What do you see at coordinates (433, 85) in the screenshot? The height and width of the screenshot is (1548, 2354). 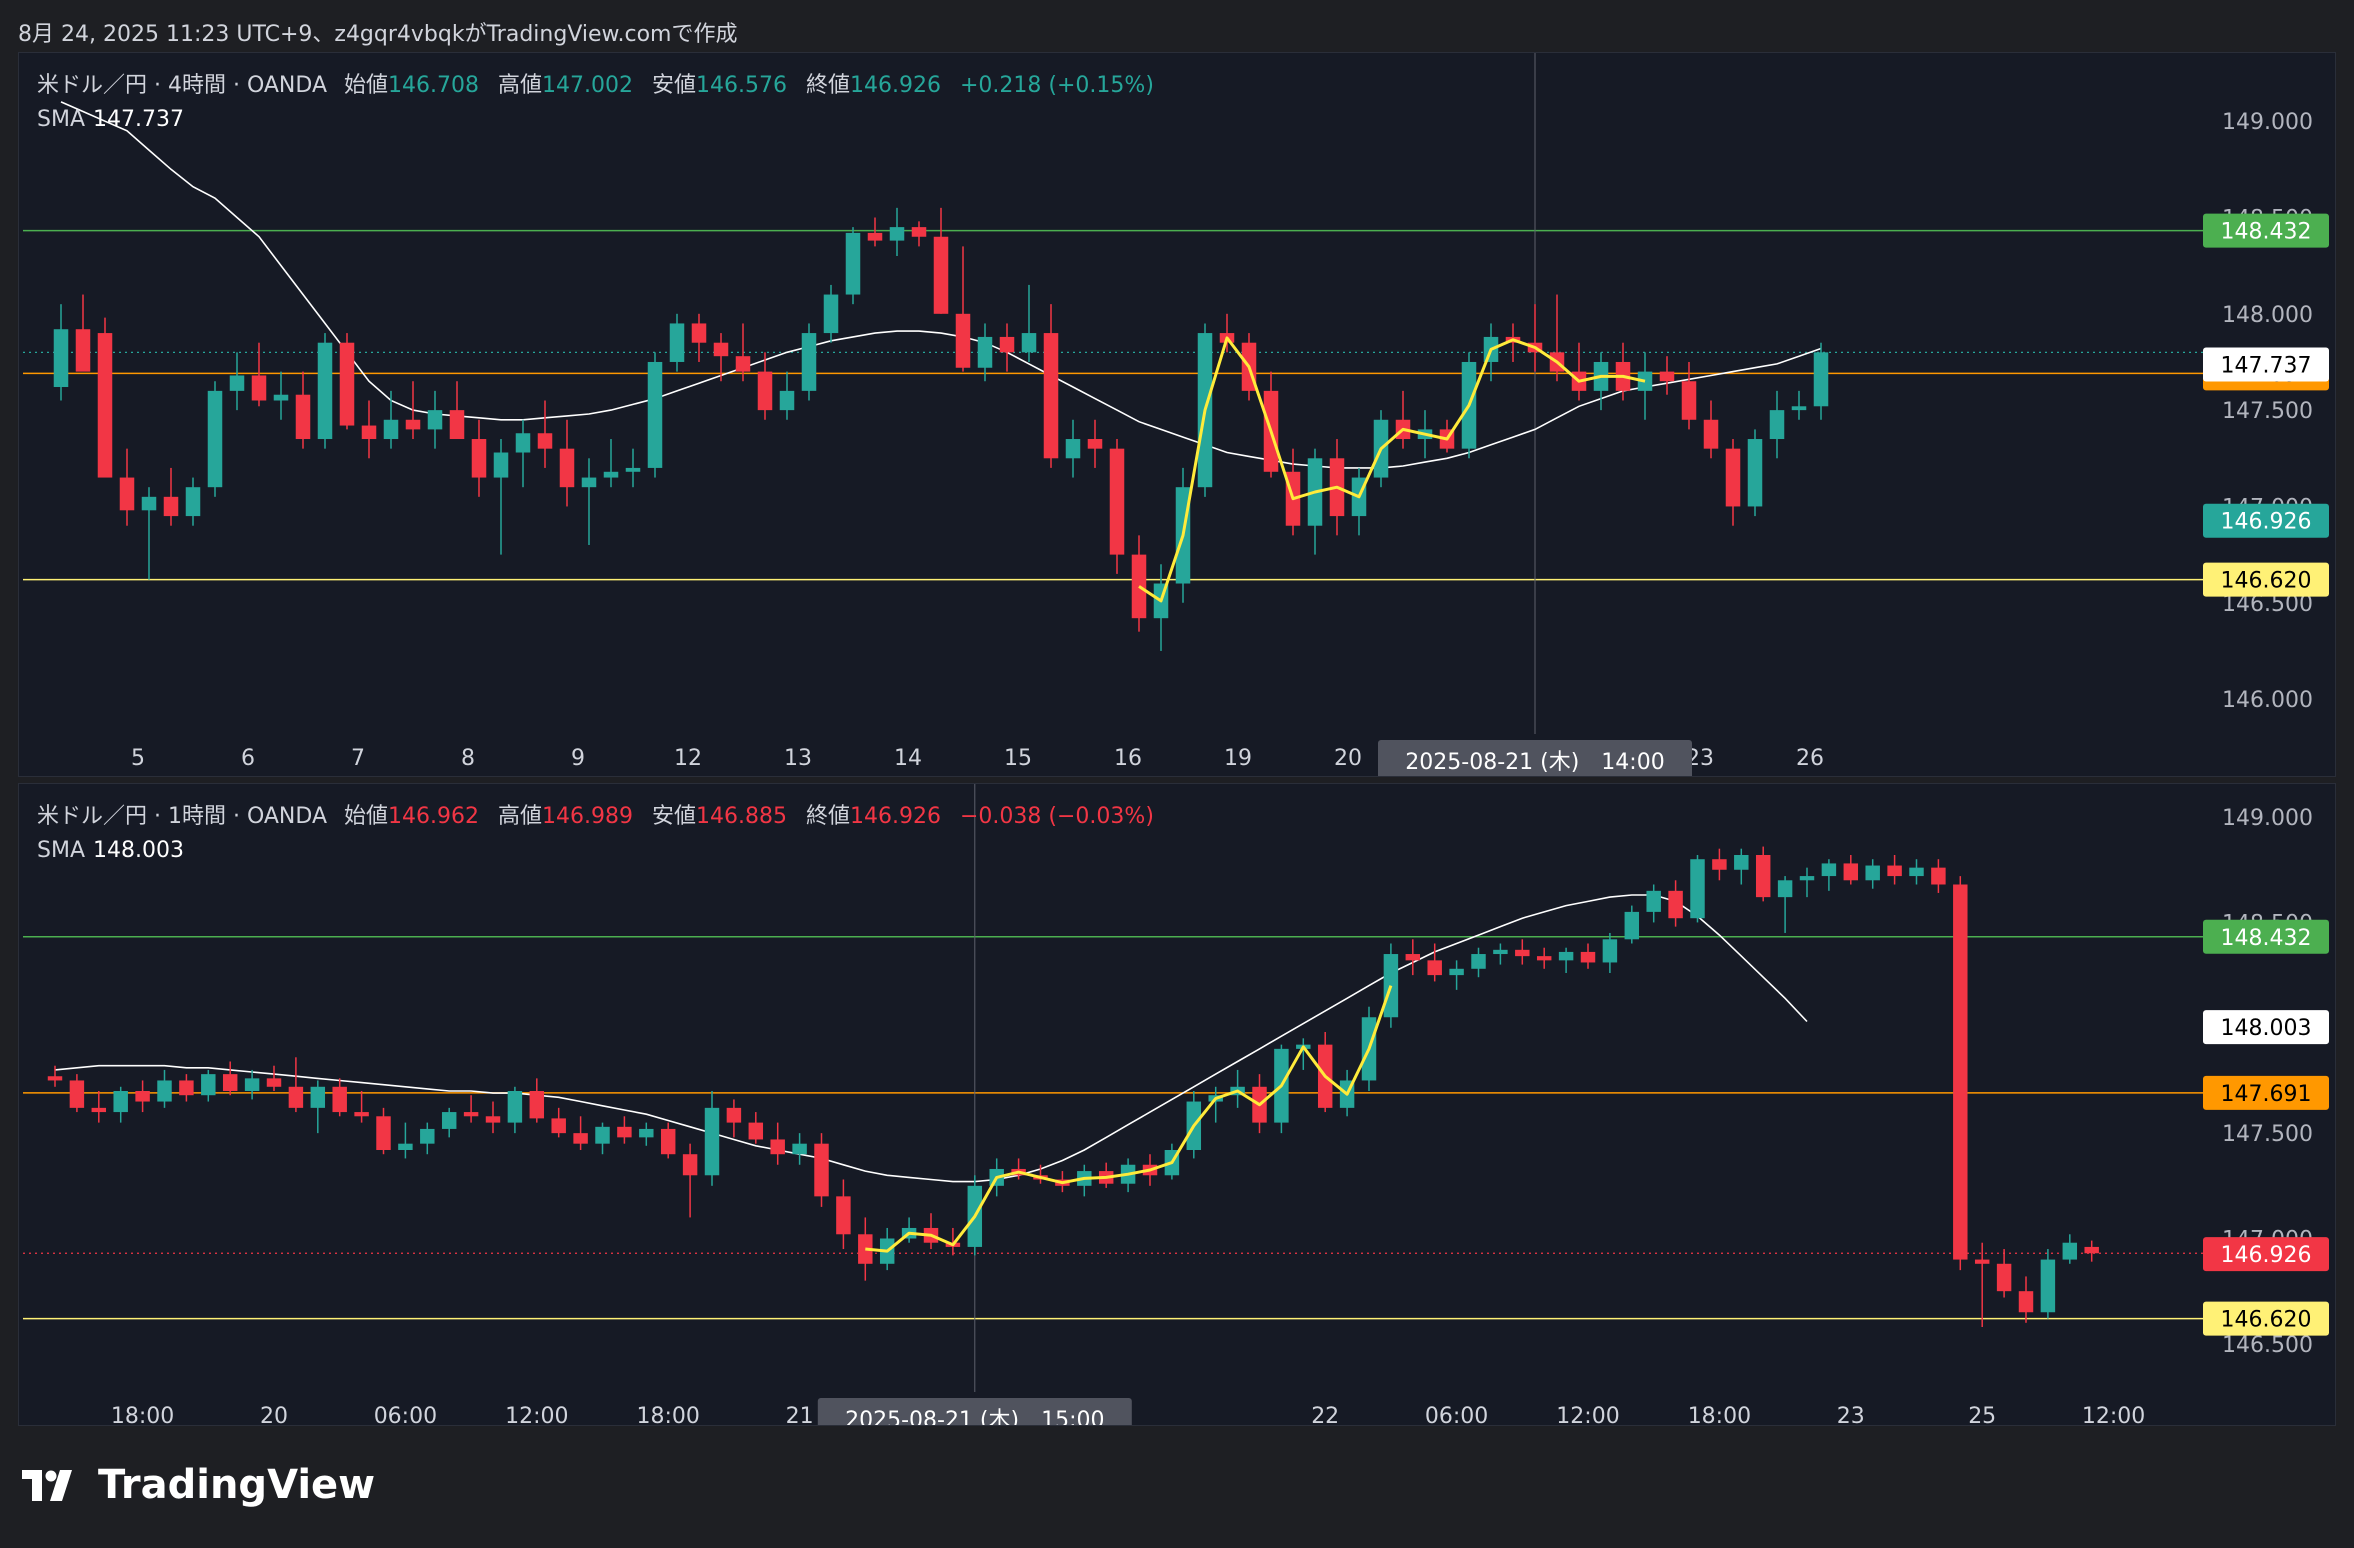 I see `open-value: 146.708` at bounding box center [433, 85].